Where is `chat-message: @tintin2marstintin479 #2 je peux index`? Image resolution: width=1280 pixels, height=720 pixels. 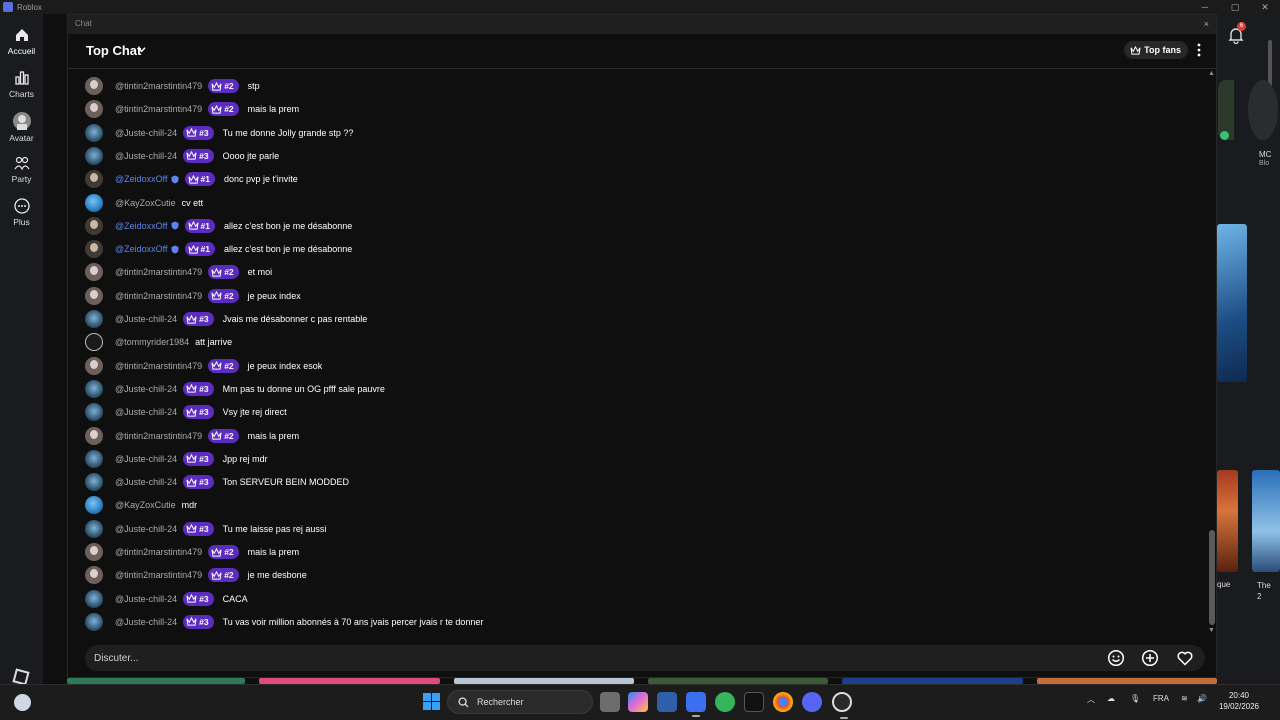
chat-message: @tintin2marstintin479 #2 je peux index is located at coordinates (193, 296).